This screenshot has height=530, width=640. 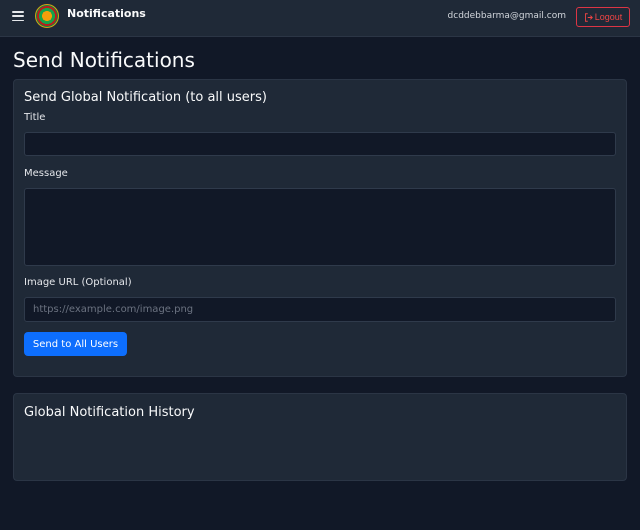 What do you see at coordinates (75, 344) in the screenshot?
I see `send-to-all-users-button: Send to All Users` at bounding box center [75, 344].